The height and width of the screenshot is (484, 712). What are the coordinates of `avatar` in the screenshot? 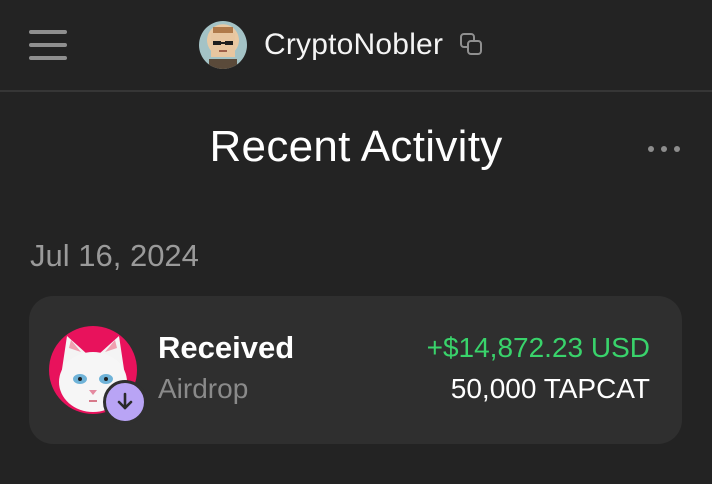 It's located at (223, 45).